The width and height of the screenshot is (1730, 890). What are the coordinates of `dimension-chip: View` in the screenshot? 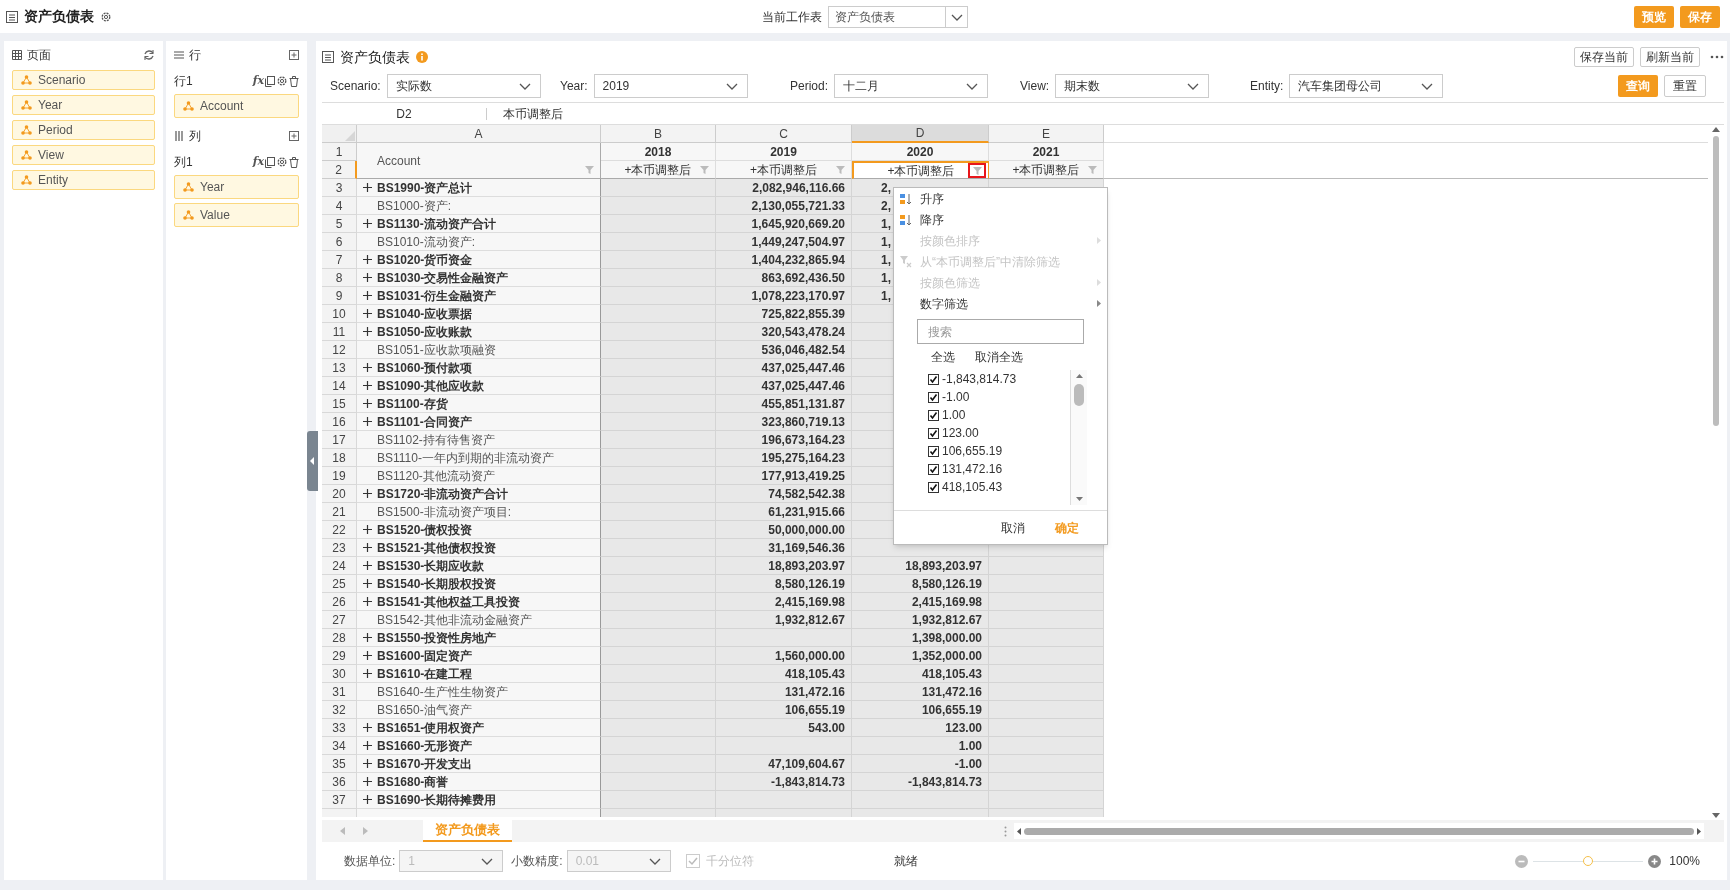 It's located at (83, 155).